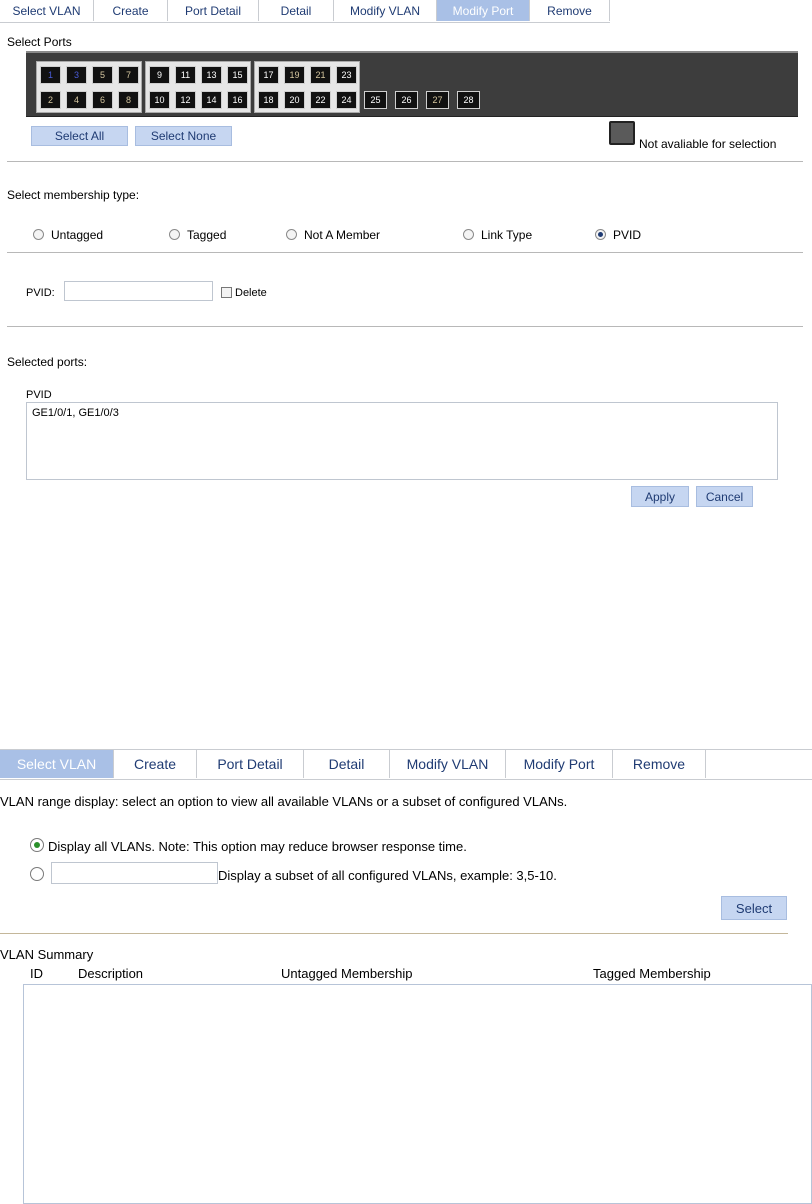 The width and height of the screenshot is (812, 1204). I want to click on port-25: 25, so click(375, 100).